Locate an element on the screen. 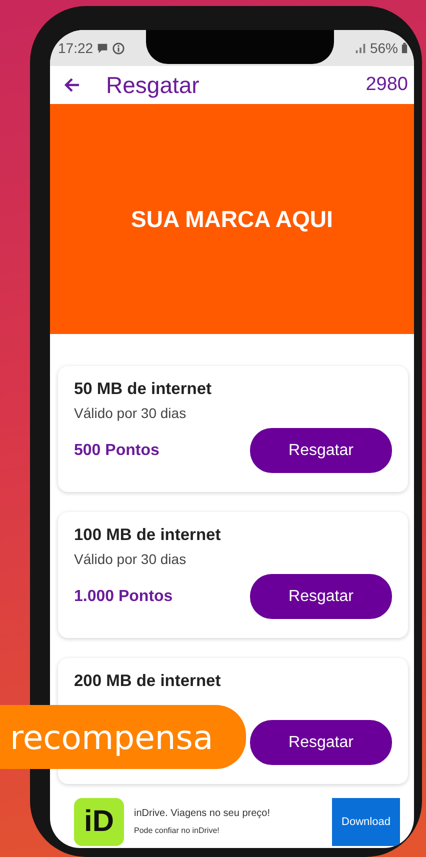  banner-text: SUA MARCA AQUI is located at coordinates (232, 219).